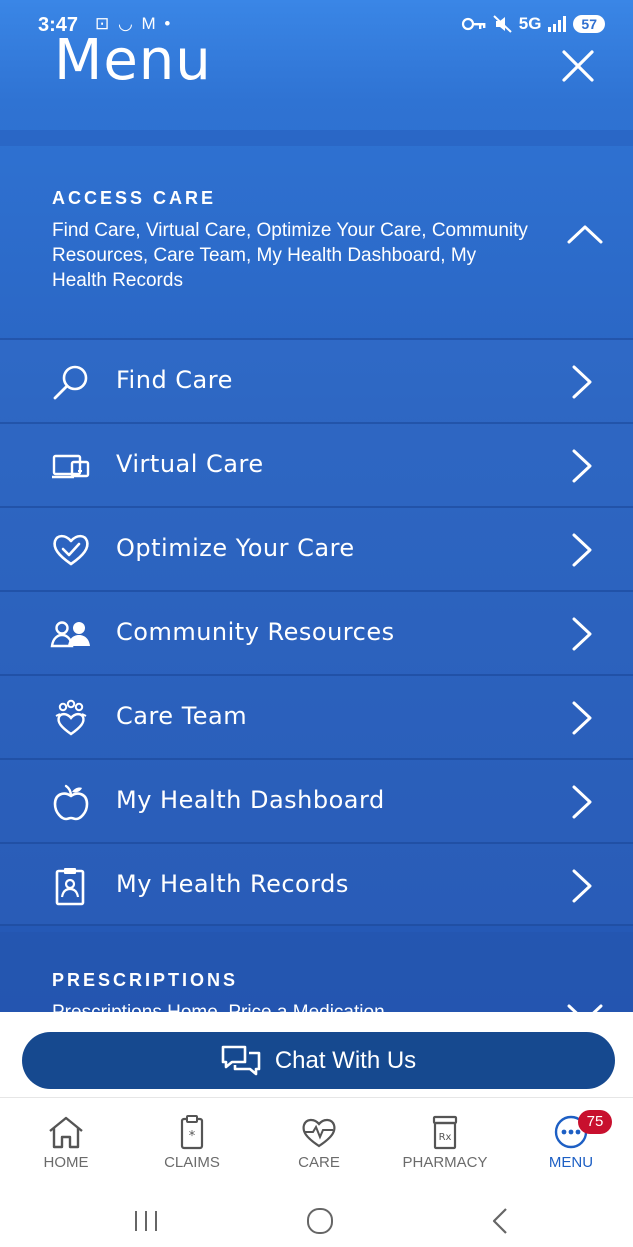  I want to click on nav-label: HOME, so click(66, 1162).